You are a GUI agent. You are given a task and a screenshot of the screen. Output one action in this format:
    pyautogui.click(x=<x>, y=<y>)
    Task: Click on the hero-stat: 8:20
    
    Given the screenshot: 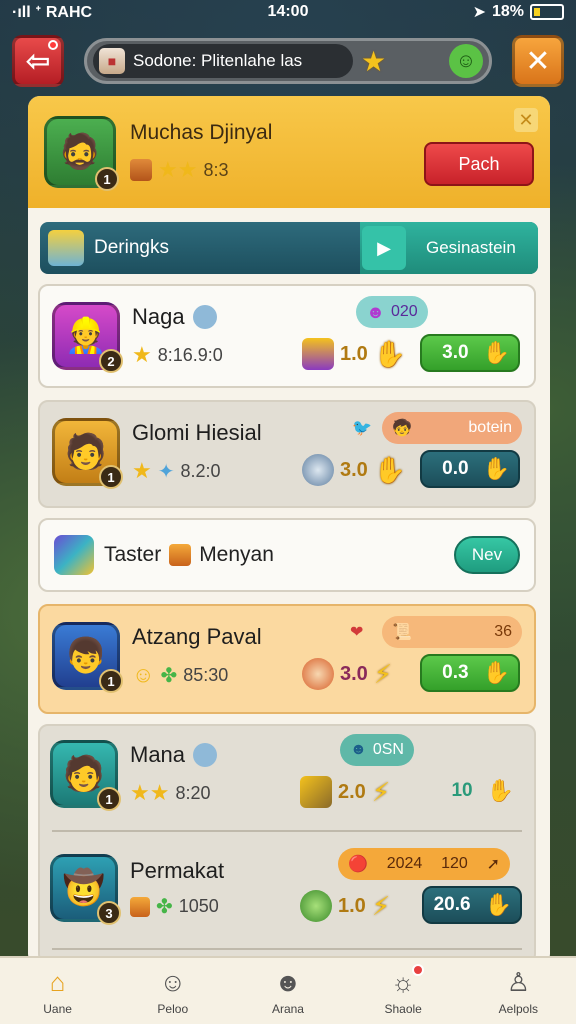 What is the action you would take?
    pyautogui.click(x=193, y=792)
    